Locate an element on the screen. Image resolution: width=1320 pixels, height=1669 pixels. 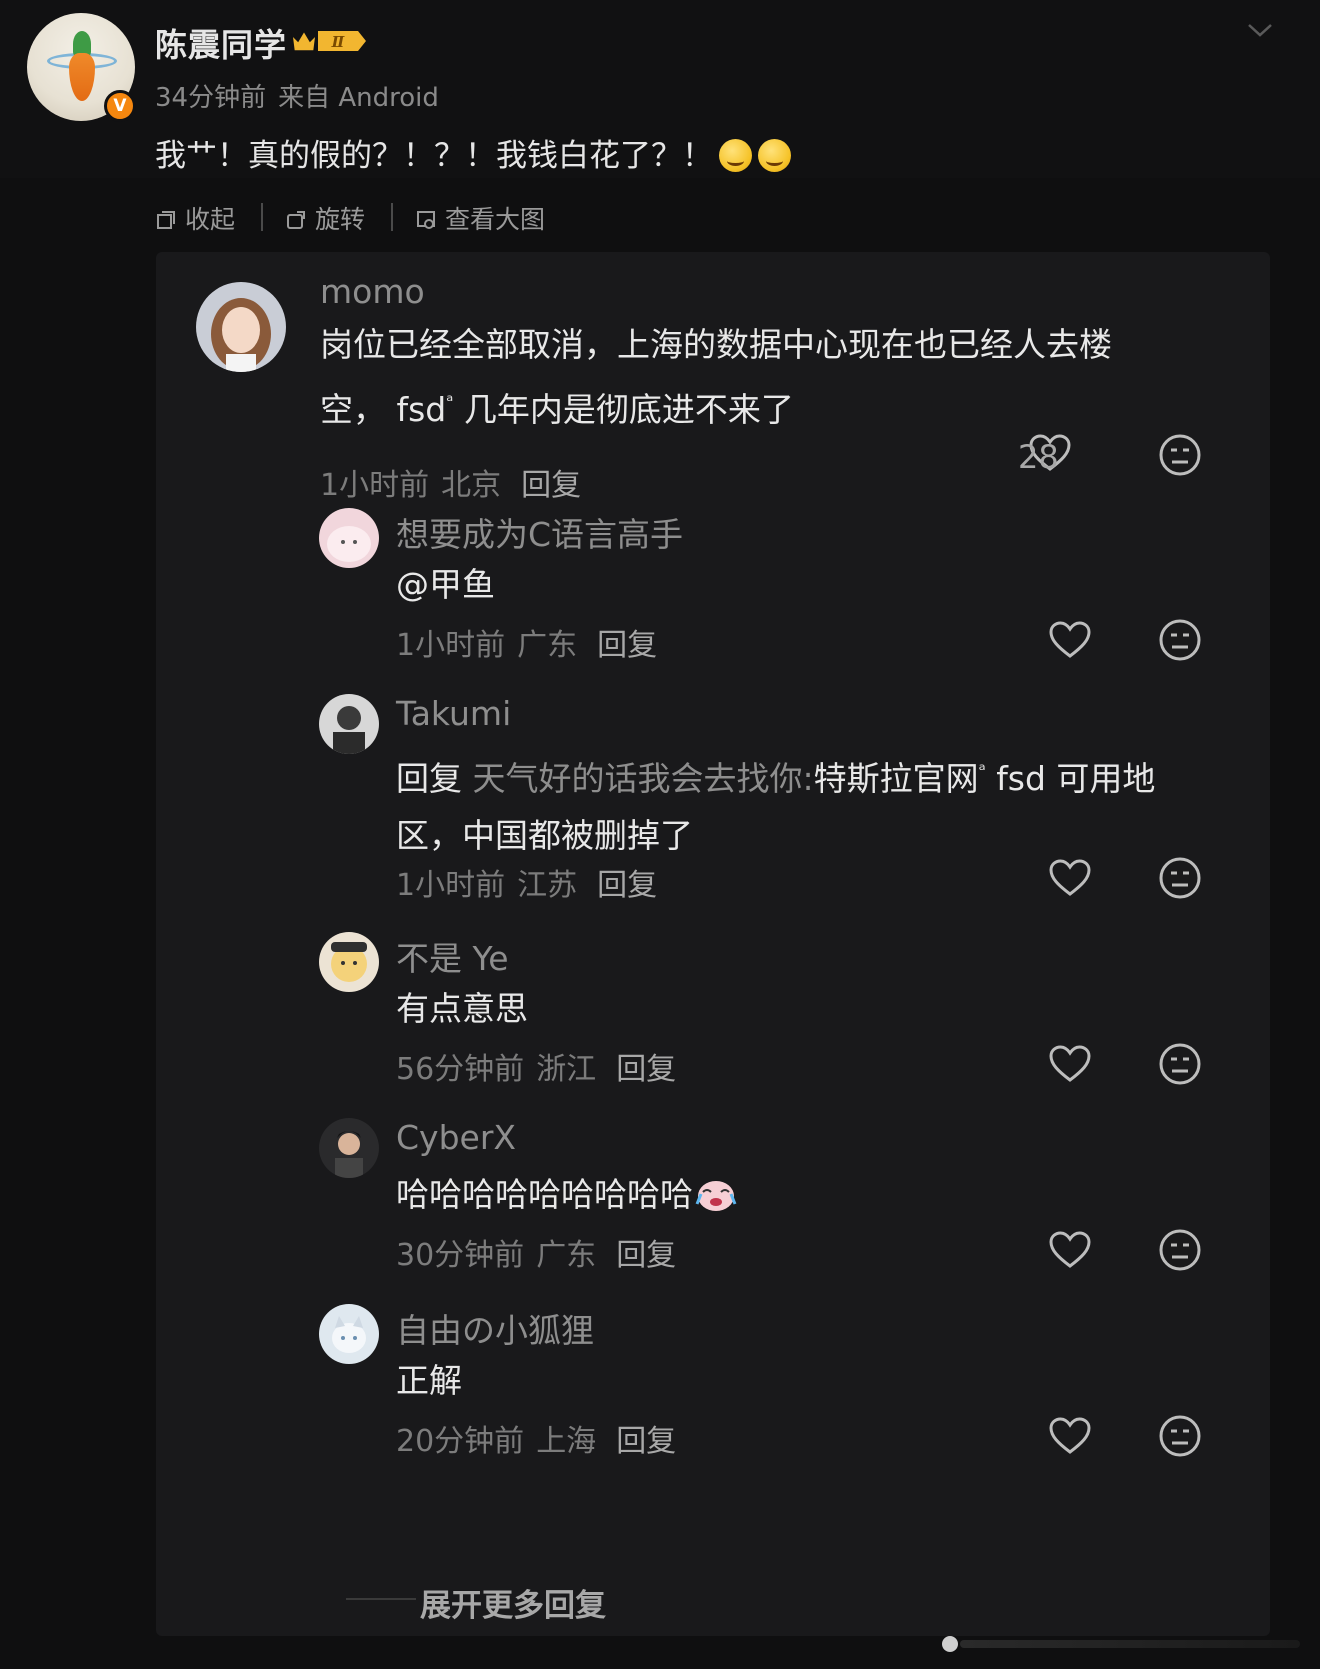
rotate-button: 旋转 is located at coordinates (325, 218).